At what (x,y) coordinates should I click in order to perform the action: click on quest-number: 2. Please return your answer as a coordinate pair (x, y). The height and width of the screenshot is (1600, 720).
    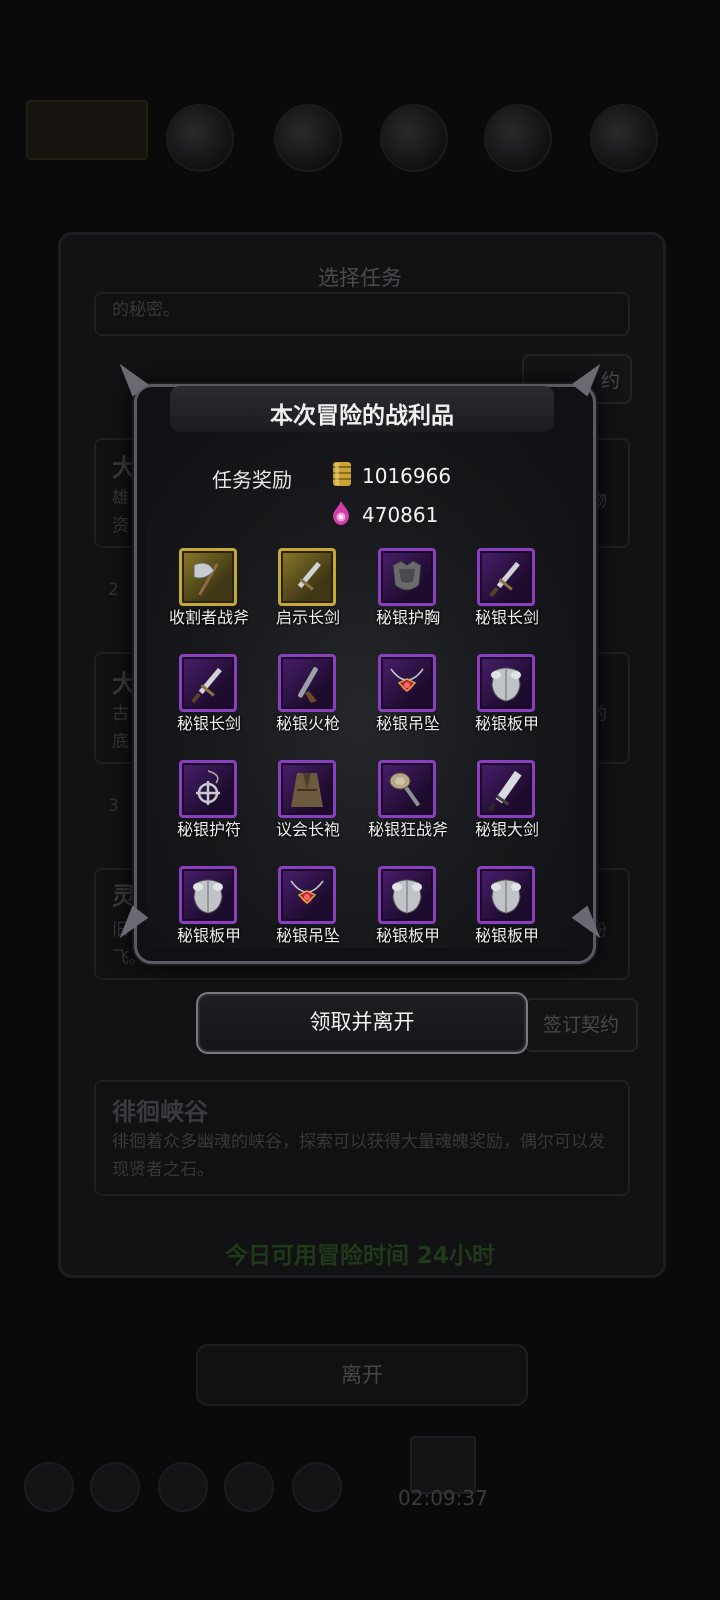
    Looking at the image, I should click on (113, 590).